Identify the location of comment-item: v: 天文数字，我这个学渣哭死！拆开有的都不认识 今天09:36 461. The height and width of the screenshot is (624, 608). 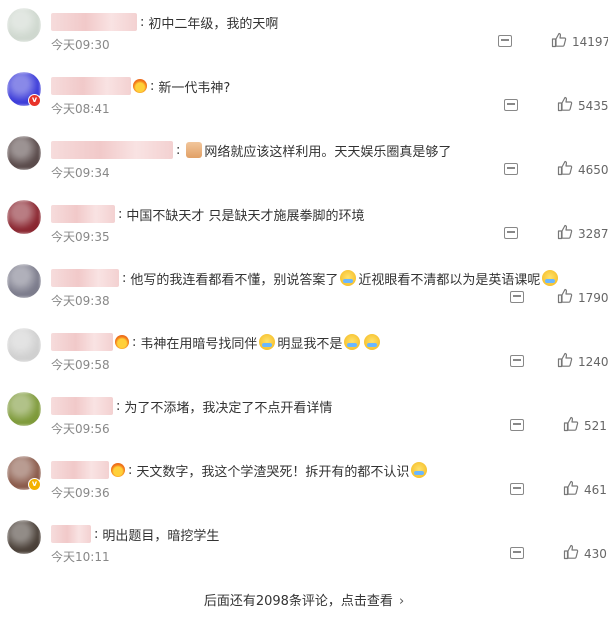
(304, 488).